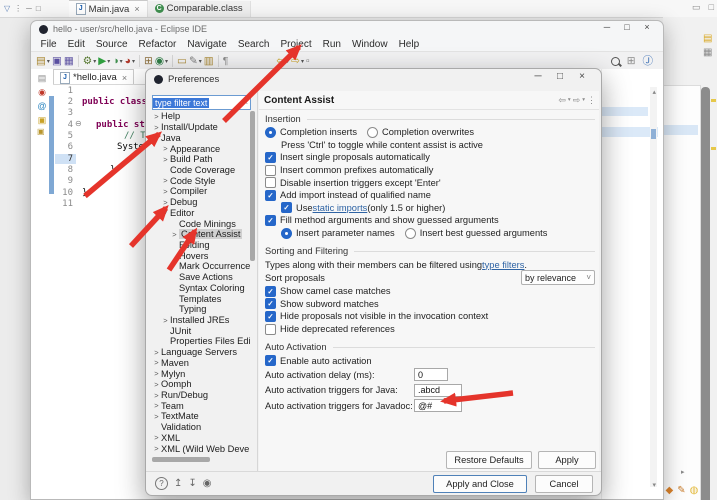  Describe the element at coordinates (489, 460) in the screenshot. I see `restore-defaults-button: Restore Defaults` at that location.